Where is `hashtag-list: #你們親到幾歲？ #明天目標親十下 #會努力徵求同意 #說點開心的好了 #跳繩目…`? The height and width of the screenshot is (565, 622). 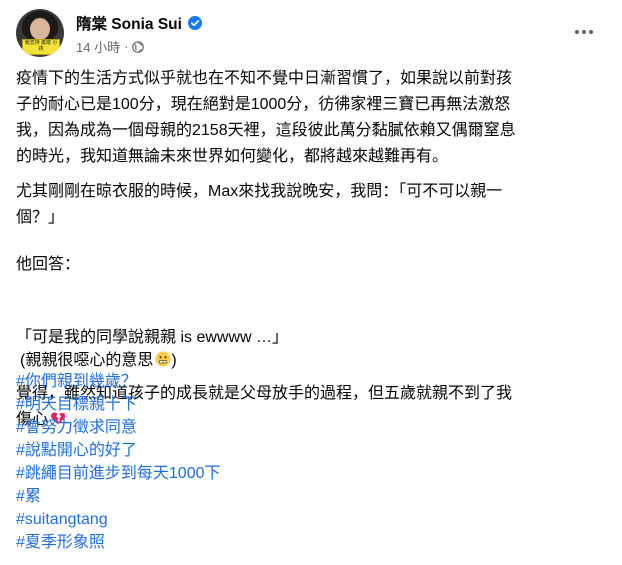
hashtag-list: #你們親到幾歲？ #明天目標親十下 #會努力徵求同意 #說點開心的好了 #跳繩目… is located at coordinates (118, 462).